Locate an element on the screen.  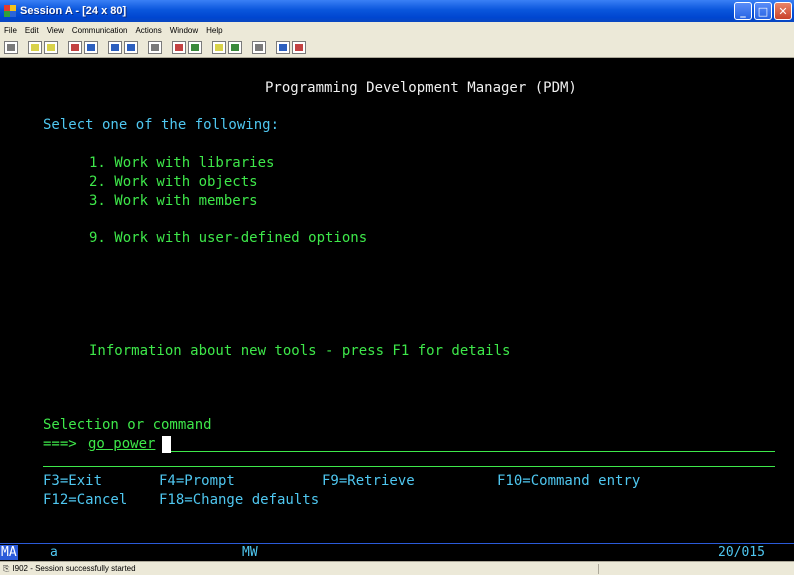
status-message: I902 - Session successfully started is located at coordinates (74, 568).